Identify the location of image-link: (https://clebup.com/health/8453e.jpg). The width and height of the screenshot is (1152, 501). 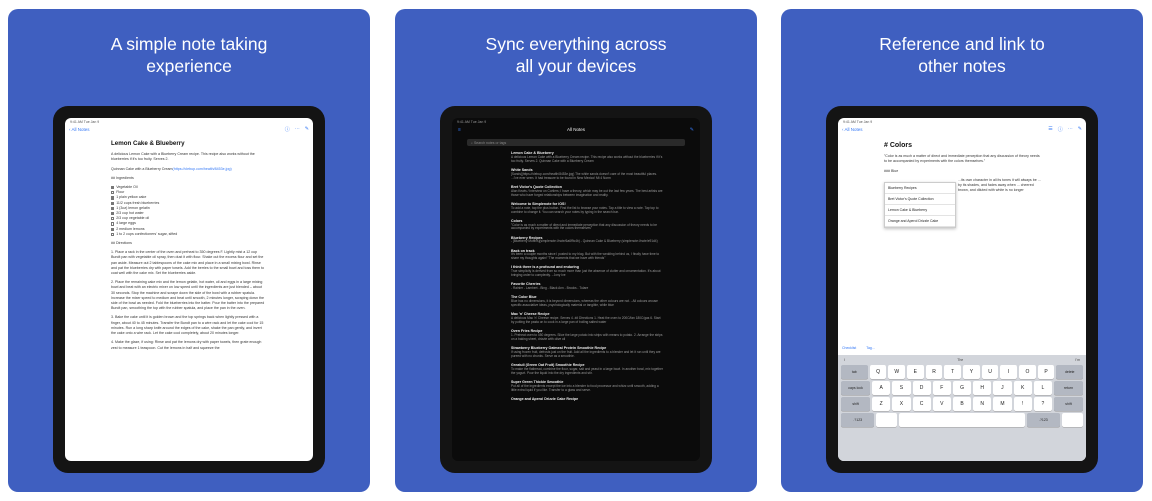
(202, 169).